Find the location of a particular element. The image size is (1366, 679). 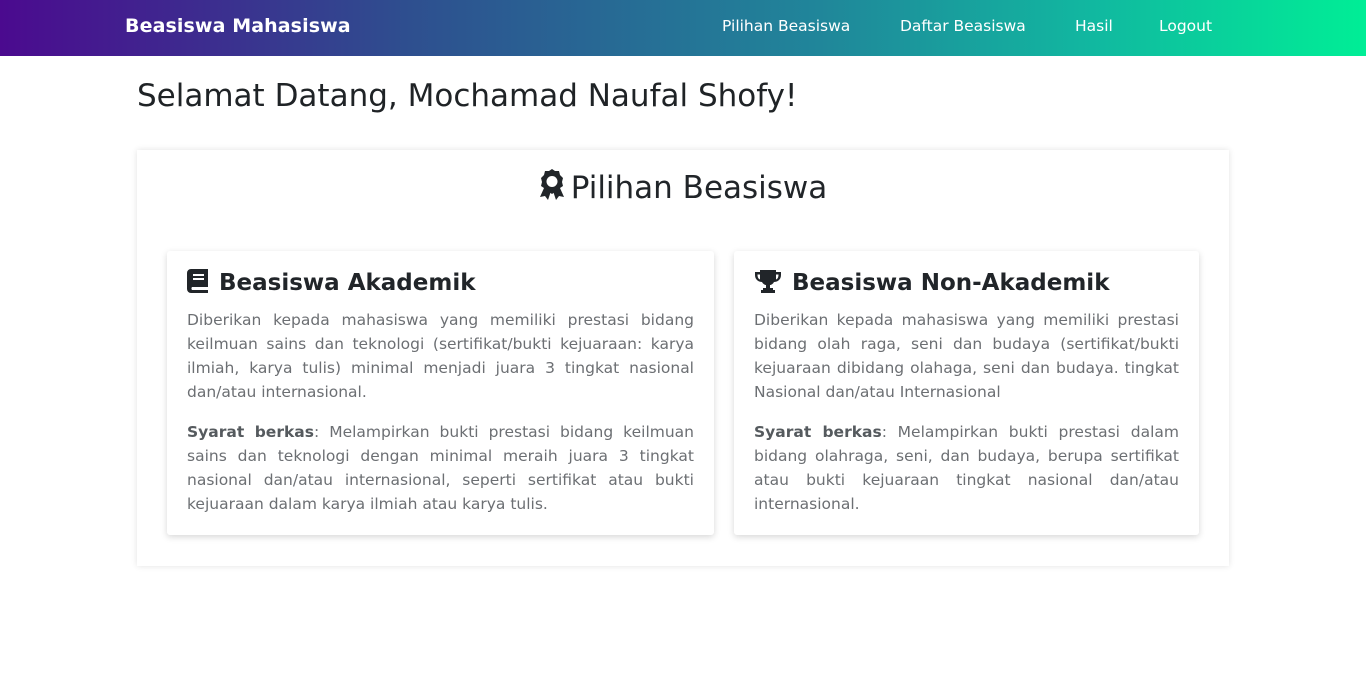

award-icon is located at coordinates (552, 189).